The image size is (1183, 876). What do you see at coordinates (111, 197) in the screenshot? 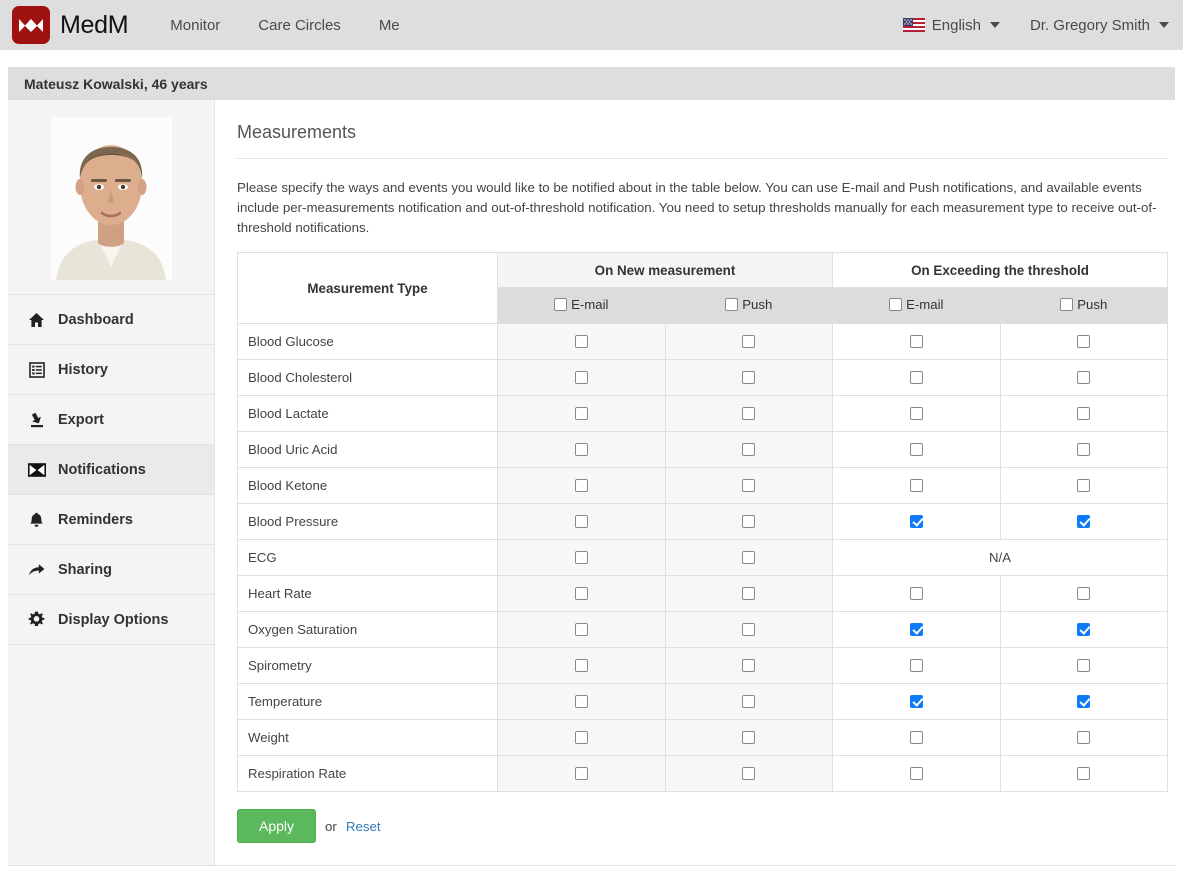
I see `avatar-container` at bounding box center [111, 197].